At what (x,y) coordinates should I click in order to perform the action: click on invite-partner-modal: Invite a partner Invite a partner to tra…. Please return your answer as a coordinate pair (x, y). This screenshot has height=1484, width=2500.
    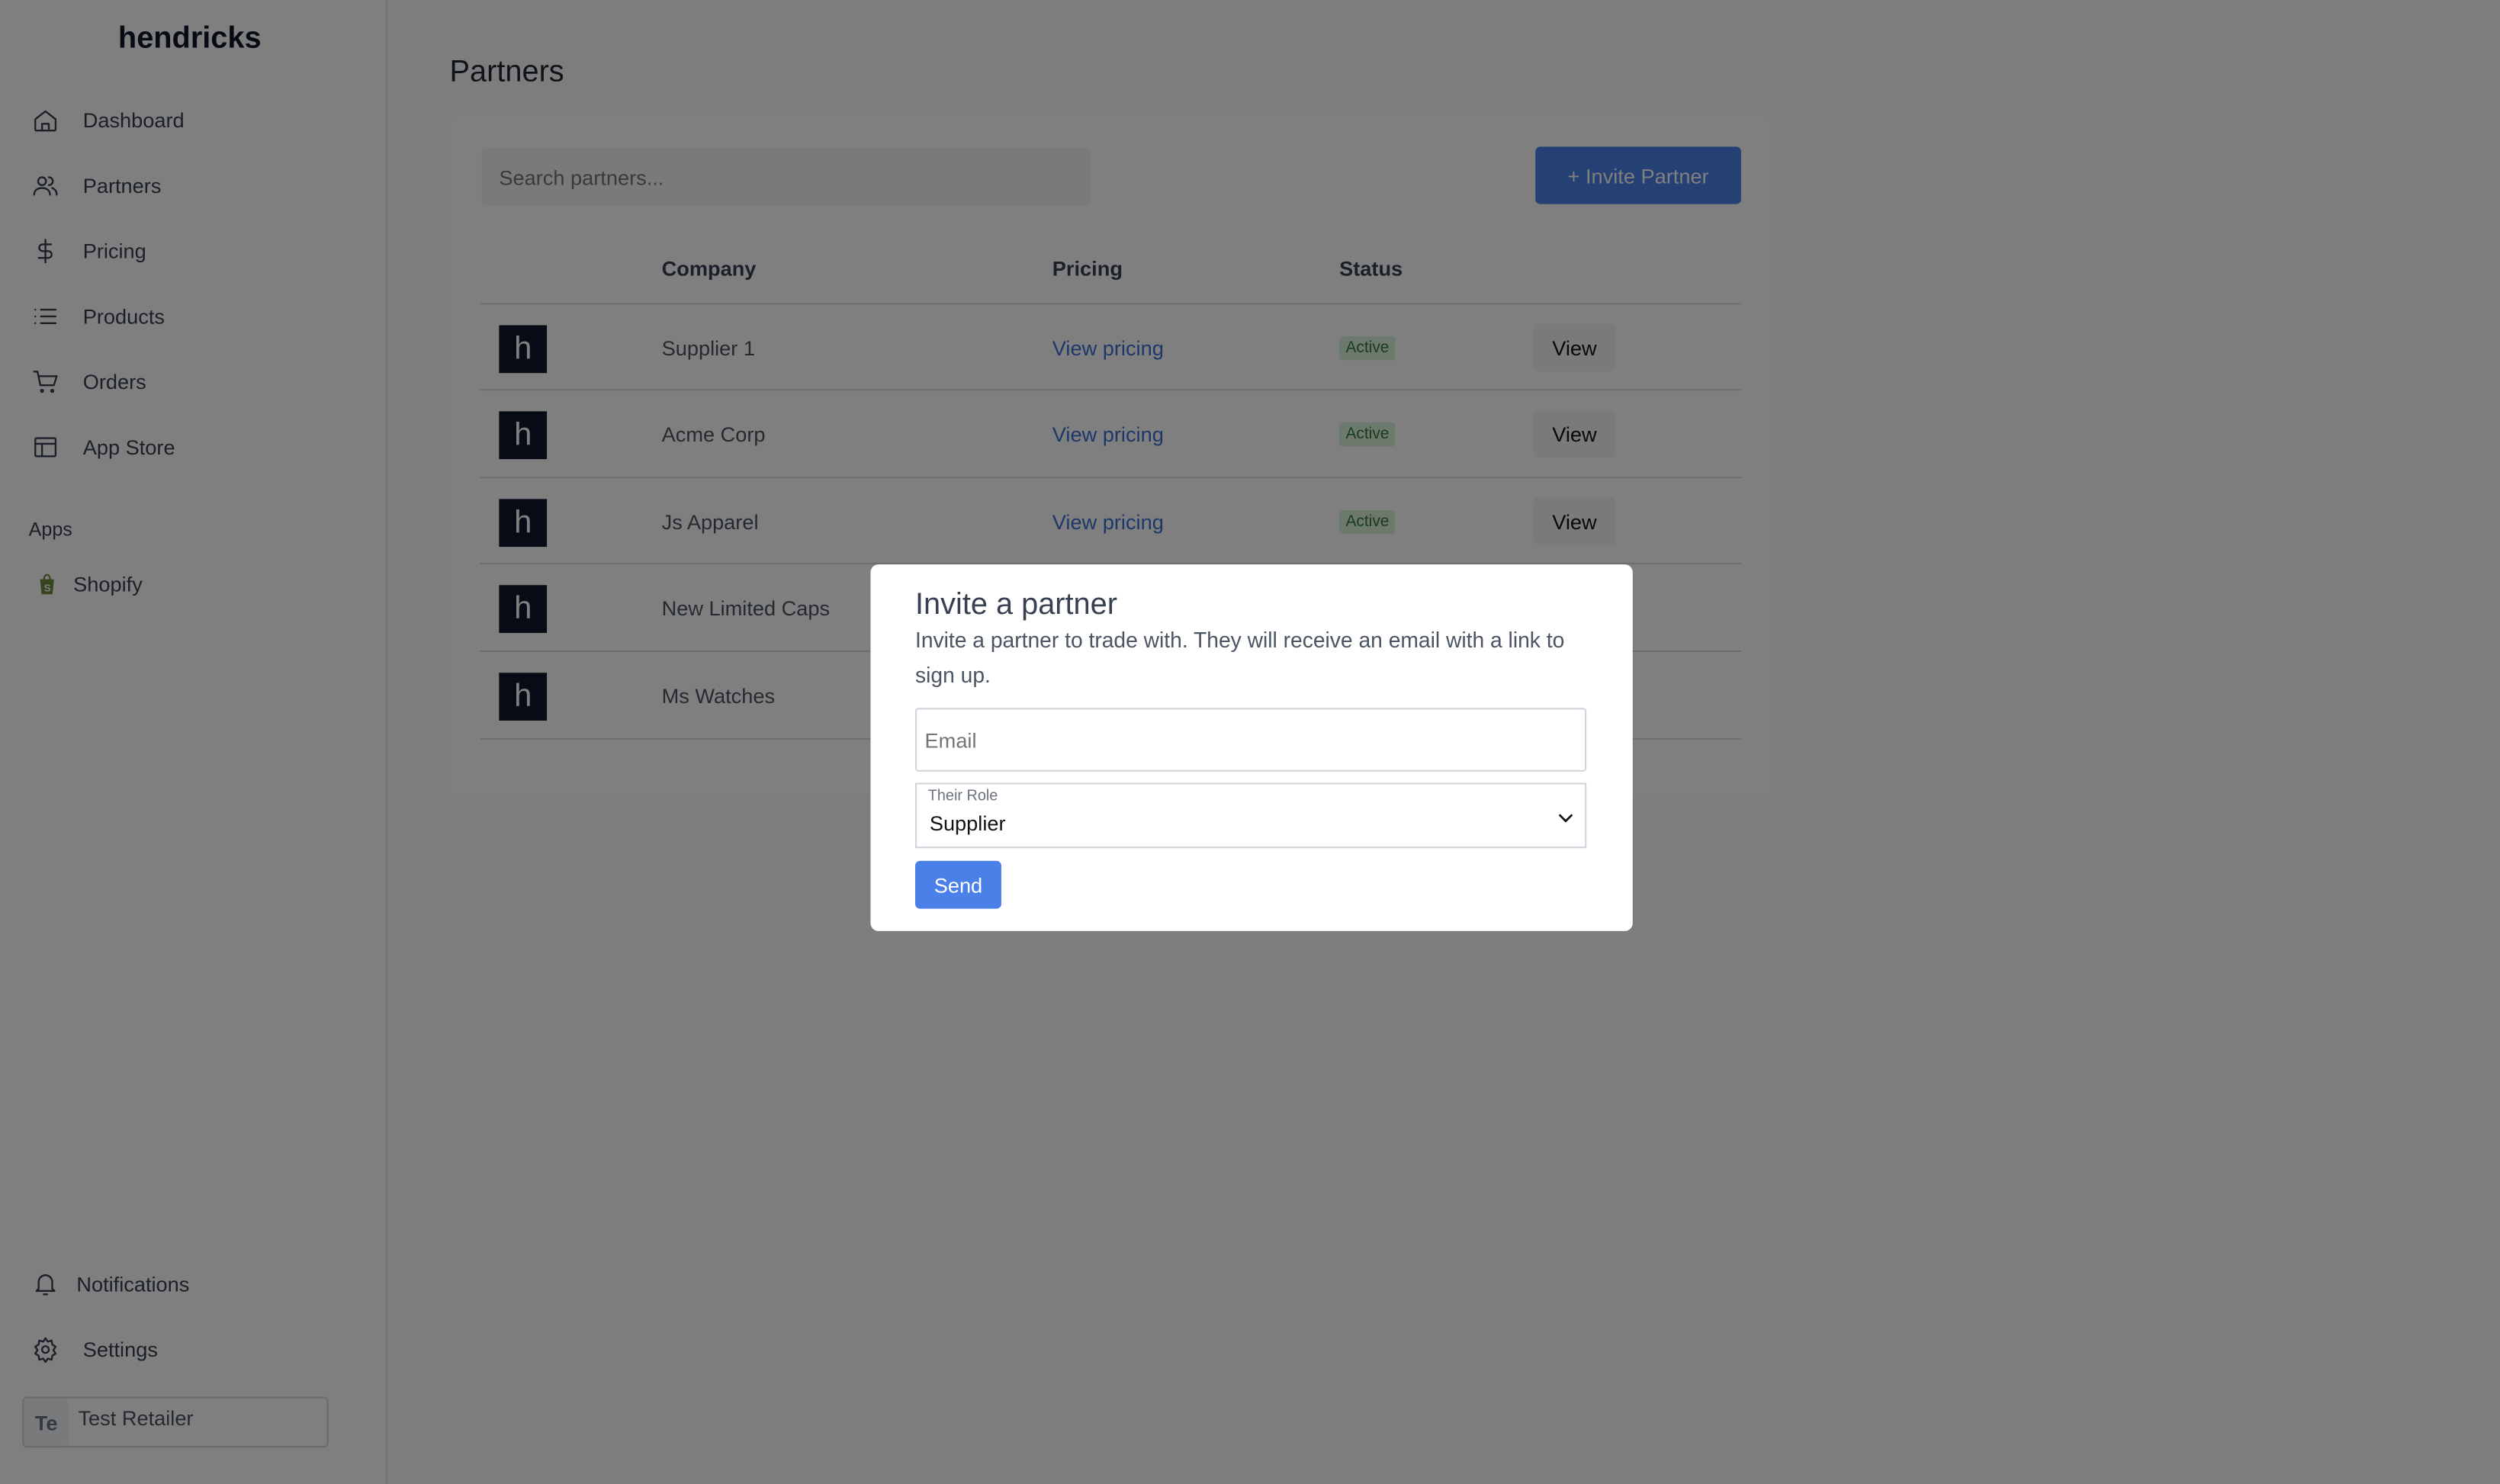
    Looking at the image, I should click on (1251, 747).